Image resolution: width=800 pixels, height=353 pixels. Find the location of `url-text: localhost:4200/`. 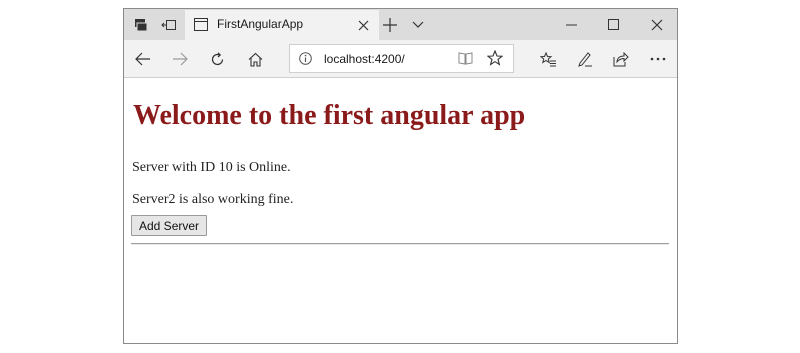

url-text: localhost:4200/ is located at coordinates (364, 59).